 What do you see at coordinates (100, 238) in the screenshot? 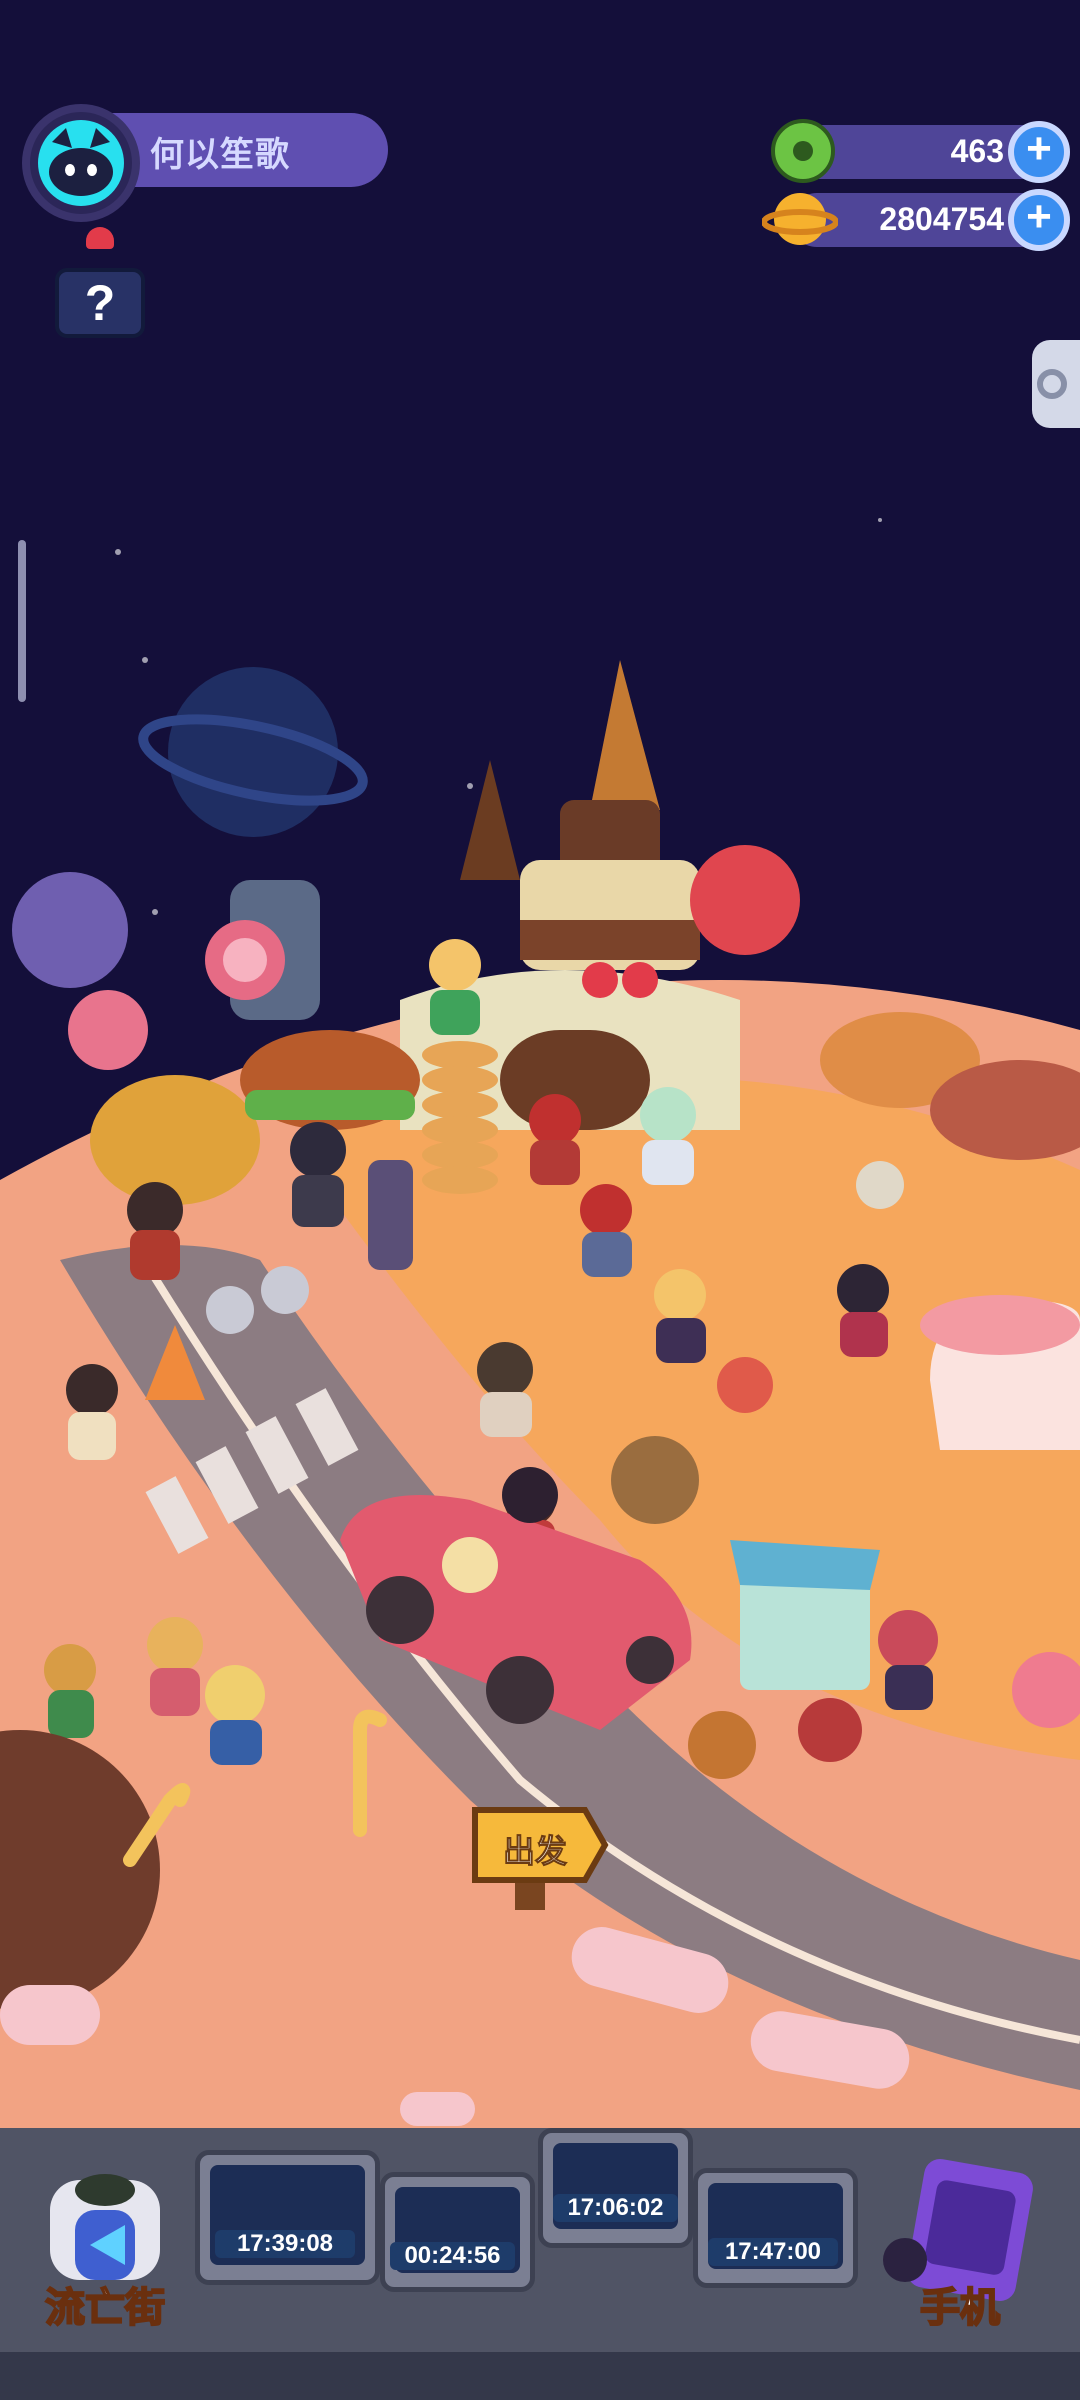
I see `alarm-lamp-icon` at bounding box center [100, 238].